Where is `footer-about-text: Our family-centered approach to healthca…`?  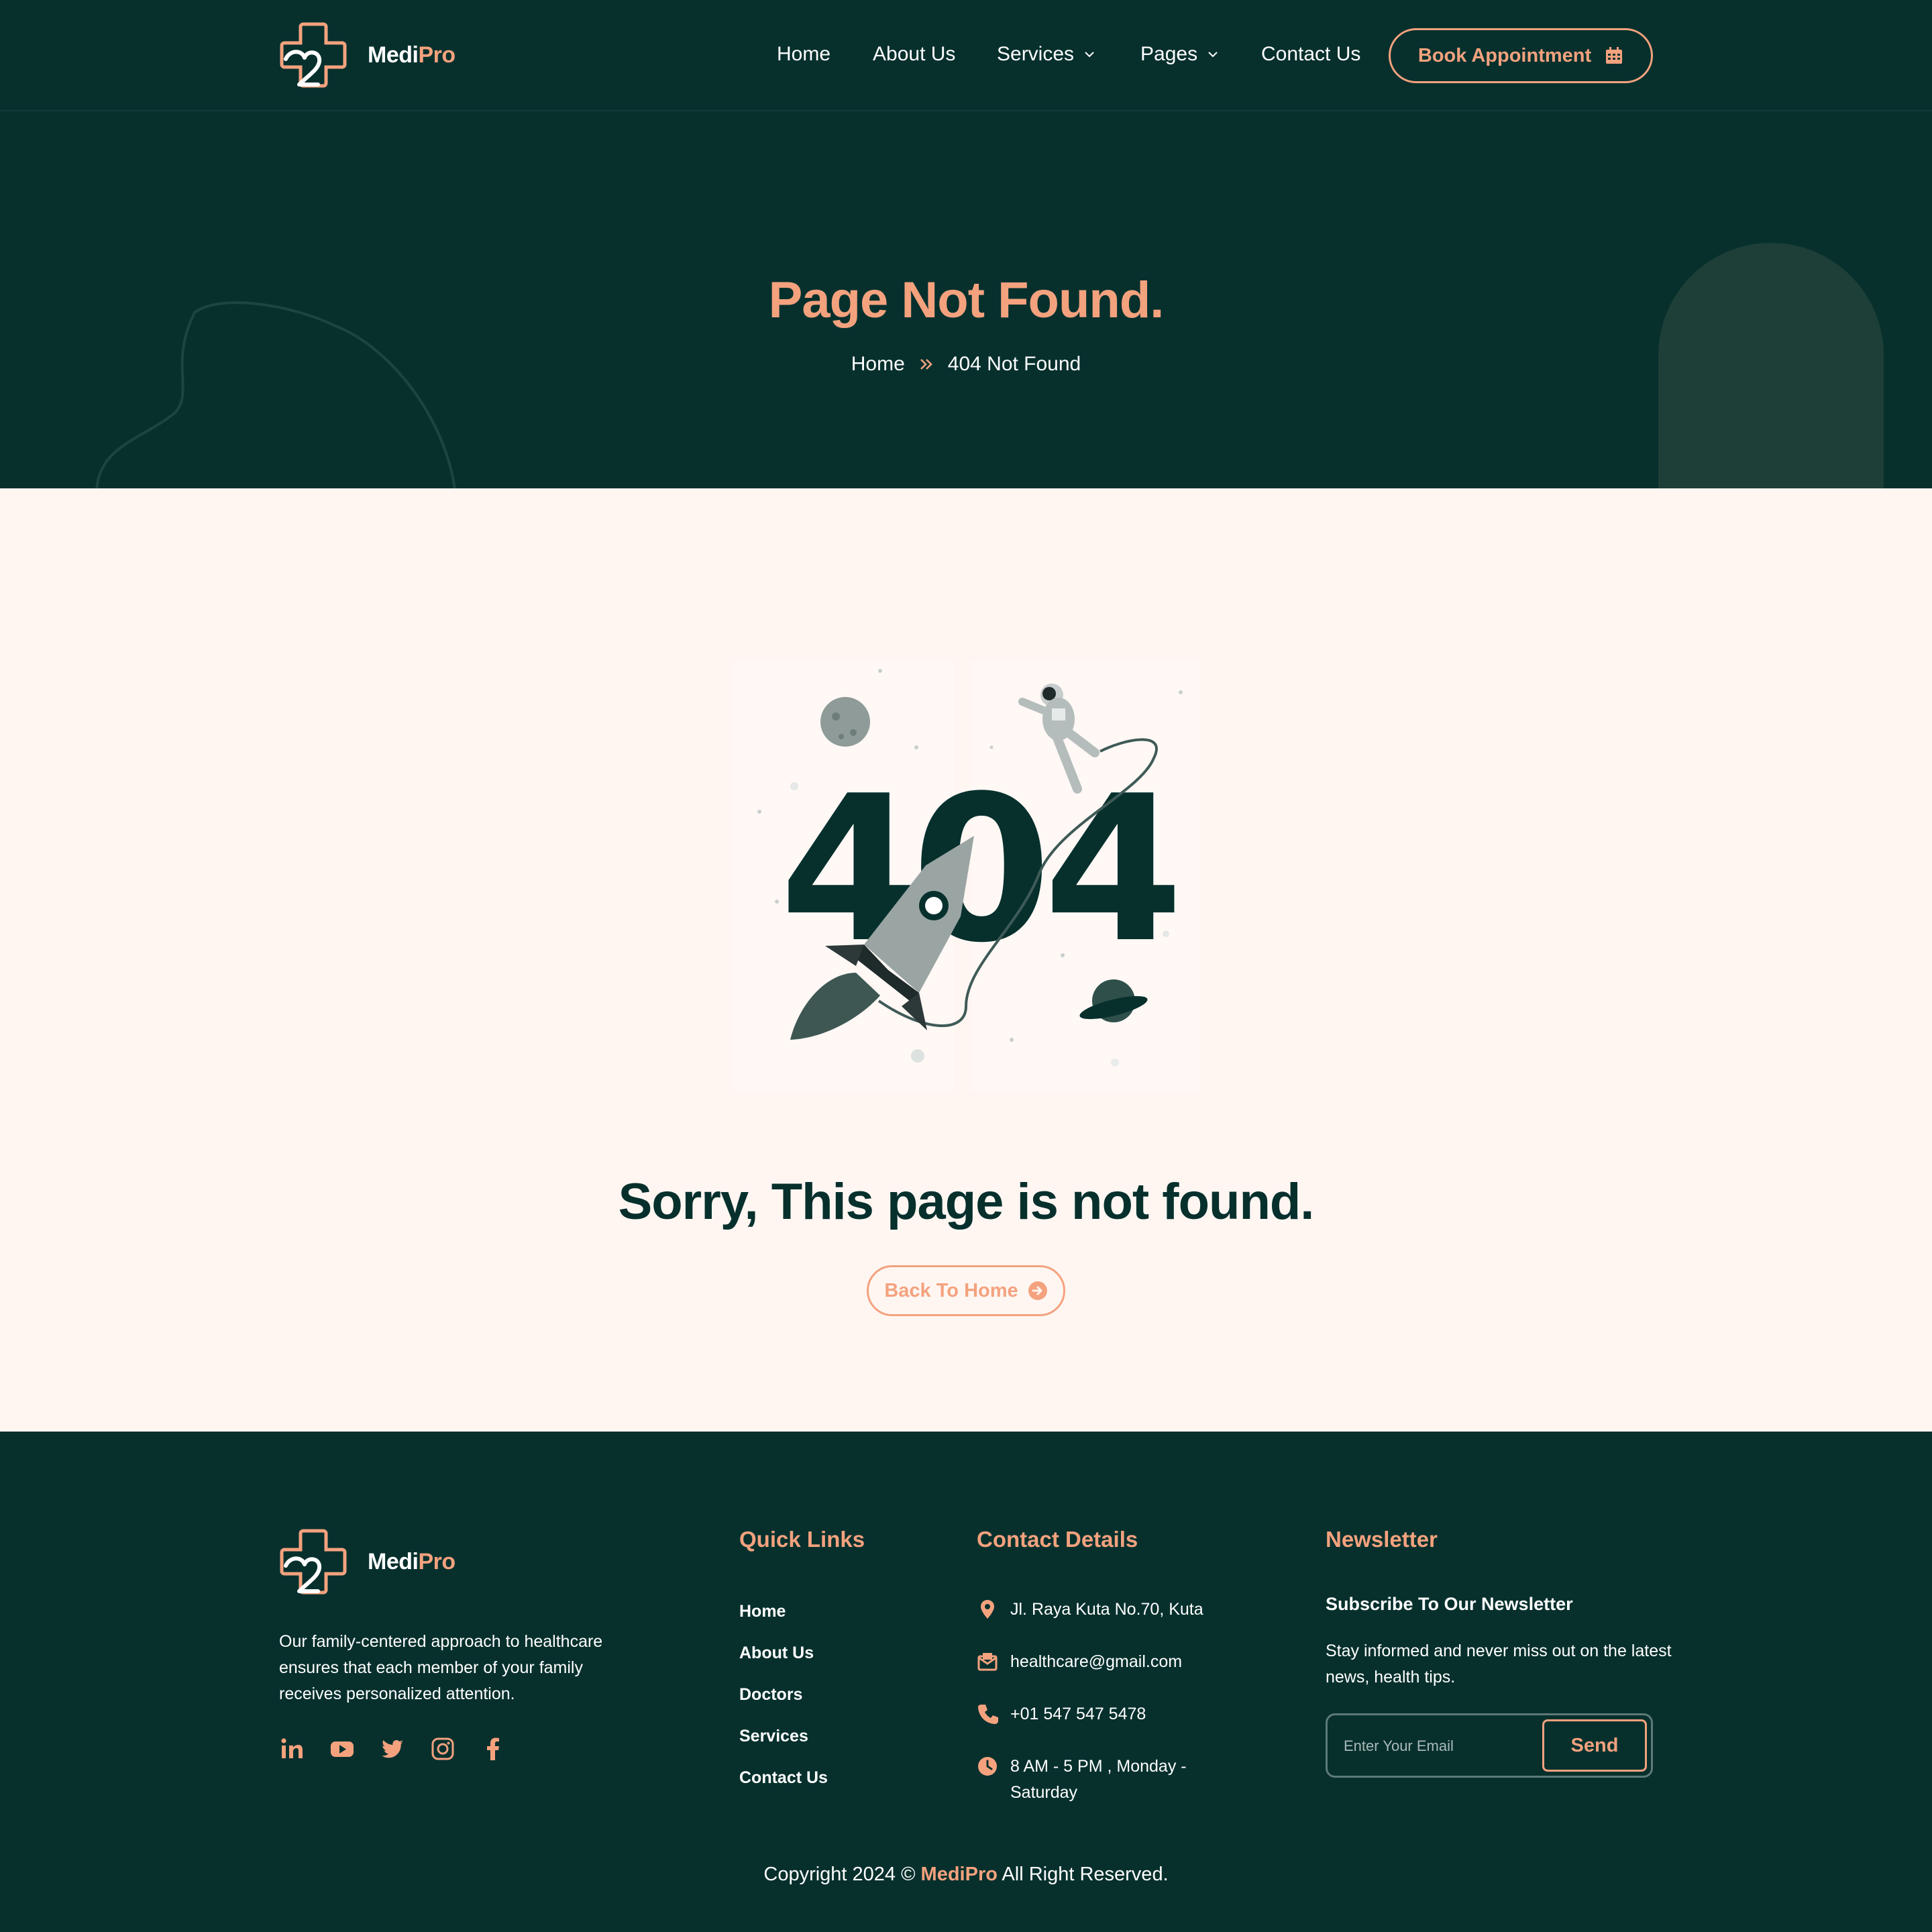 footer-about-text: Our family-centered approach to healthca… is located at coordinates (441, 1667).